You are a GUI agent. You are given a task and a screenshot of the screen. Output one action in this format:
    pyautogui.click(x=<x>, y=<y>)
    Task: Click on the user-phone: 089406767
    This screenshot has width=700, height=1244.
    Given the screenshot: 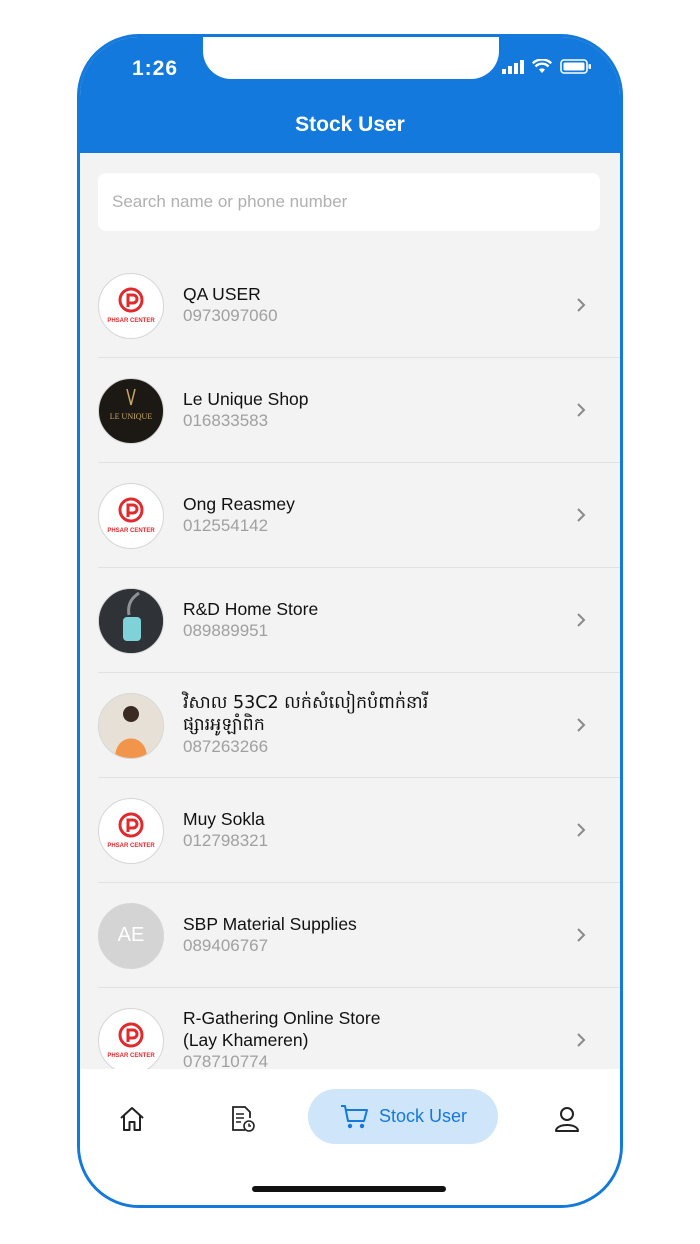 What is the action you would take?
    pyautogui.click(x=226, y=945)
    